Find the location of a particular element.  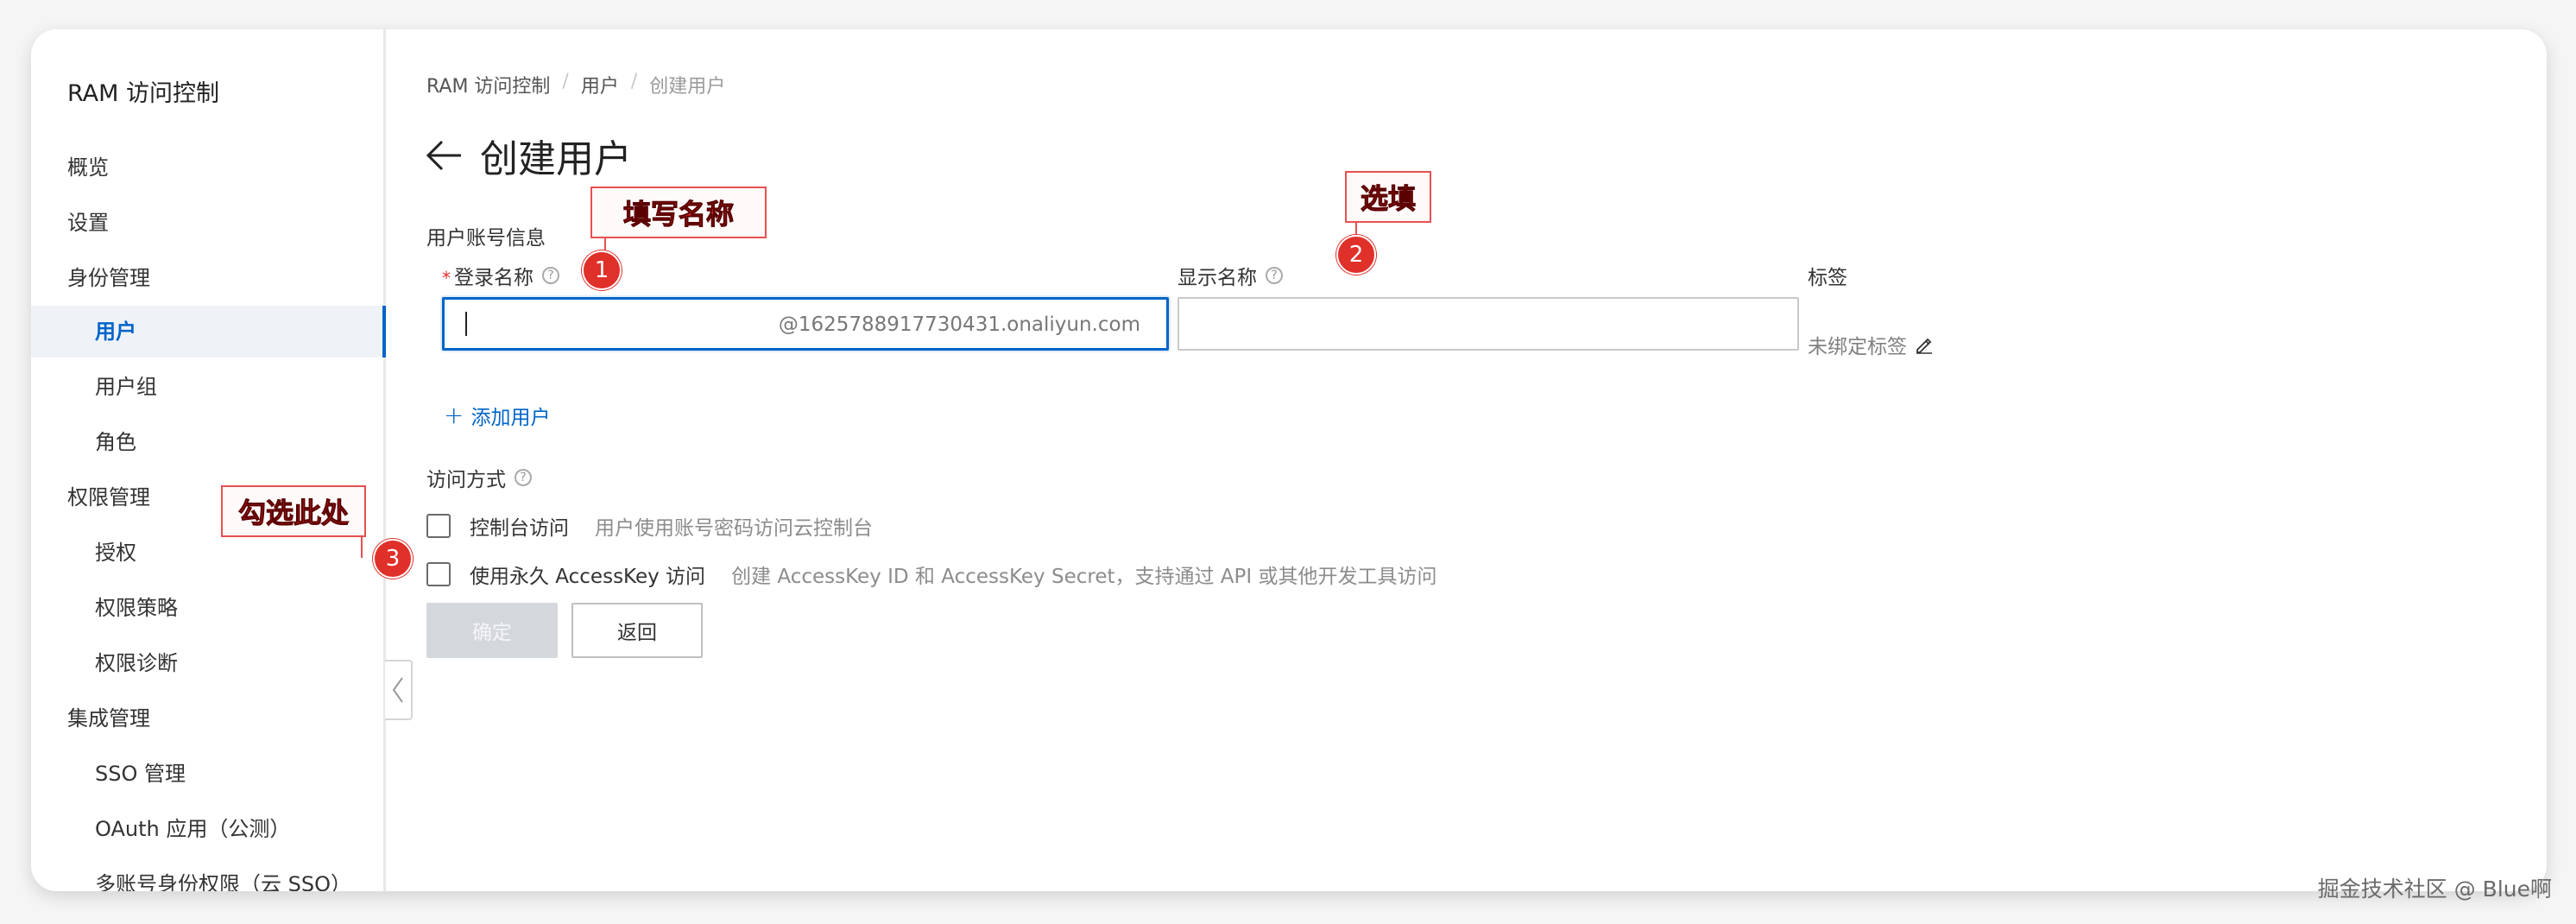

breadcrumb-item-users: 用户 is located at coordinates (600, 84).